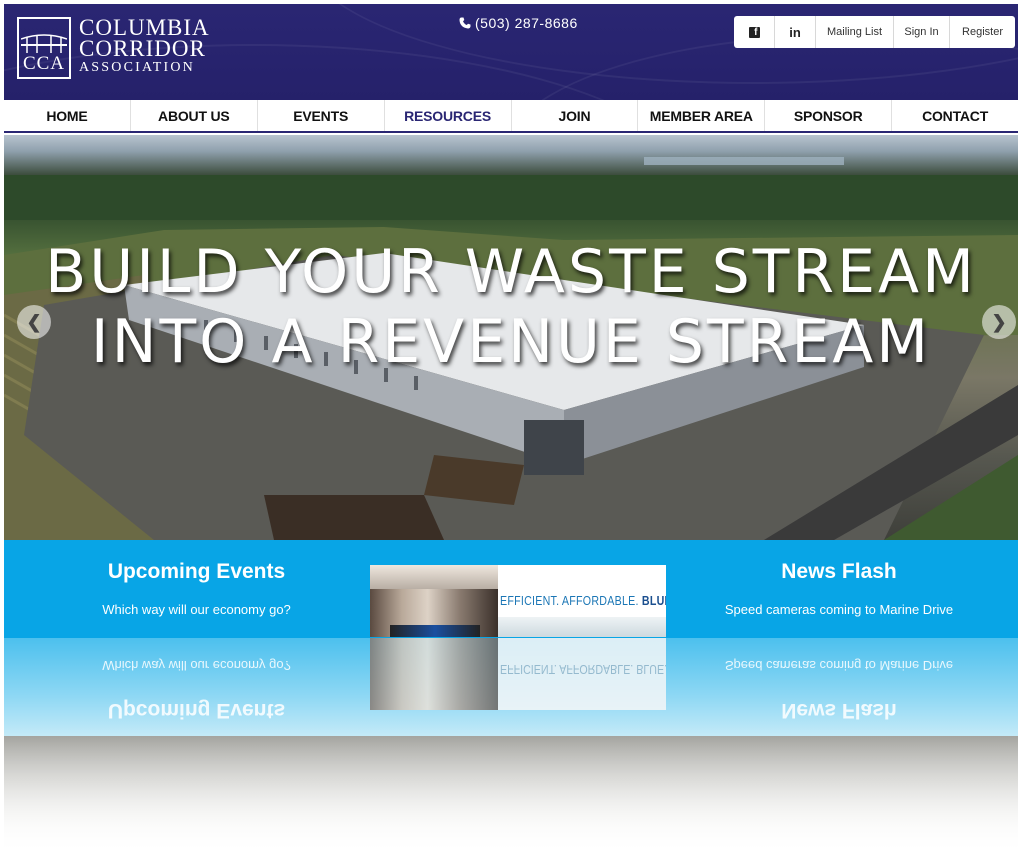 This screenshot has height=849, width=1018. What do you see at coordinates (575, 115) in the screenshot?
I see `nav-join: JOIN` at bounding box center [575, 115].